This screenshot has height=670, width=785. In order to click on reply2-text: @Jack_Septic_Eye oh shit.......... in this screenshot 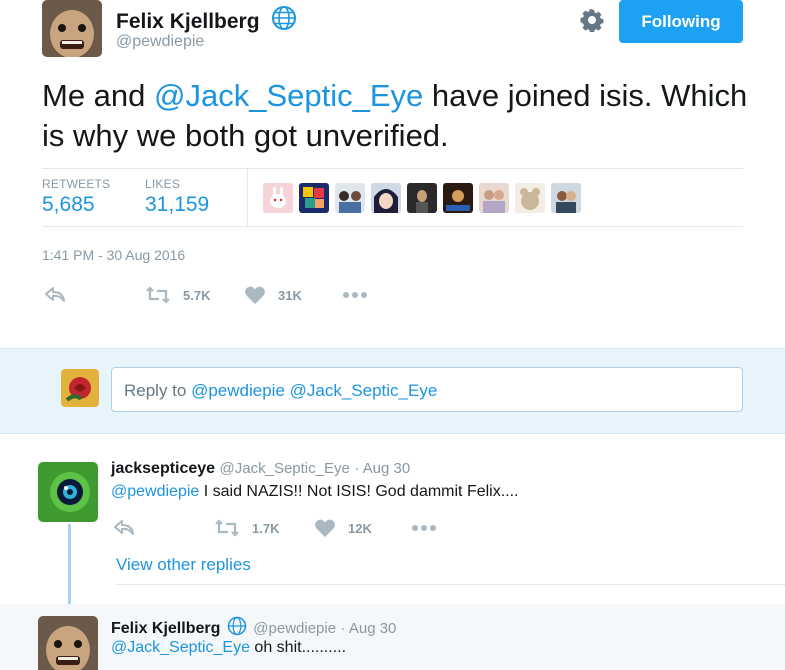, I will do `click(228, 648)`.